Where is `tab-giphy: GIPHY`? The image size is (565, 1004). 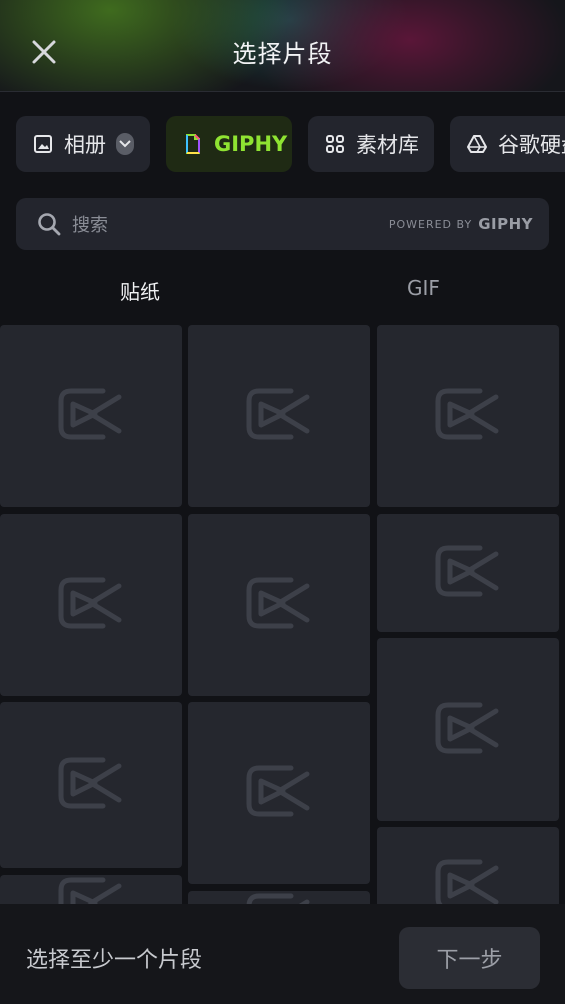
tab-giphy: GIPHY is located at coordinates (229, 144).